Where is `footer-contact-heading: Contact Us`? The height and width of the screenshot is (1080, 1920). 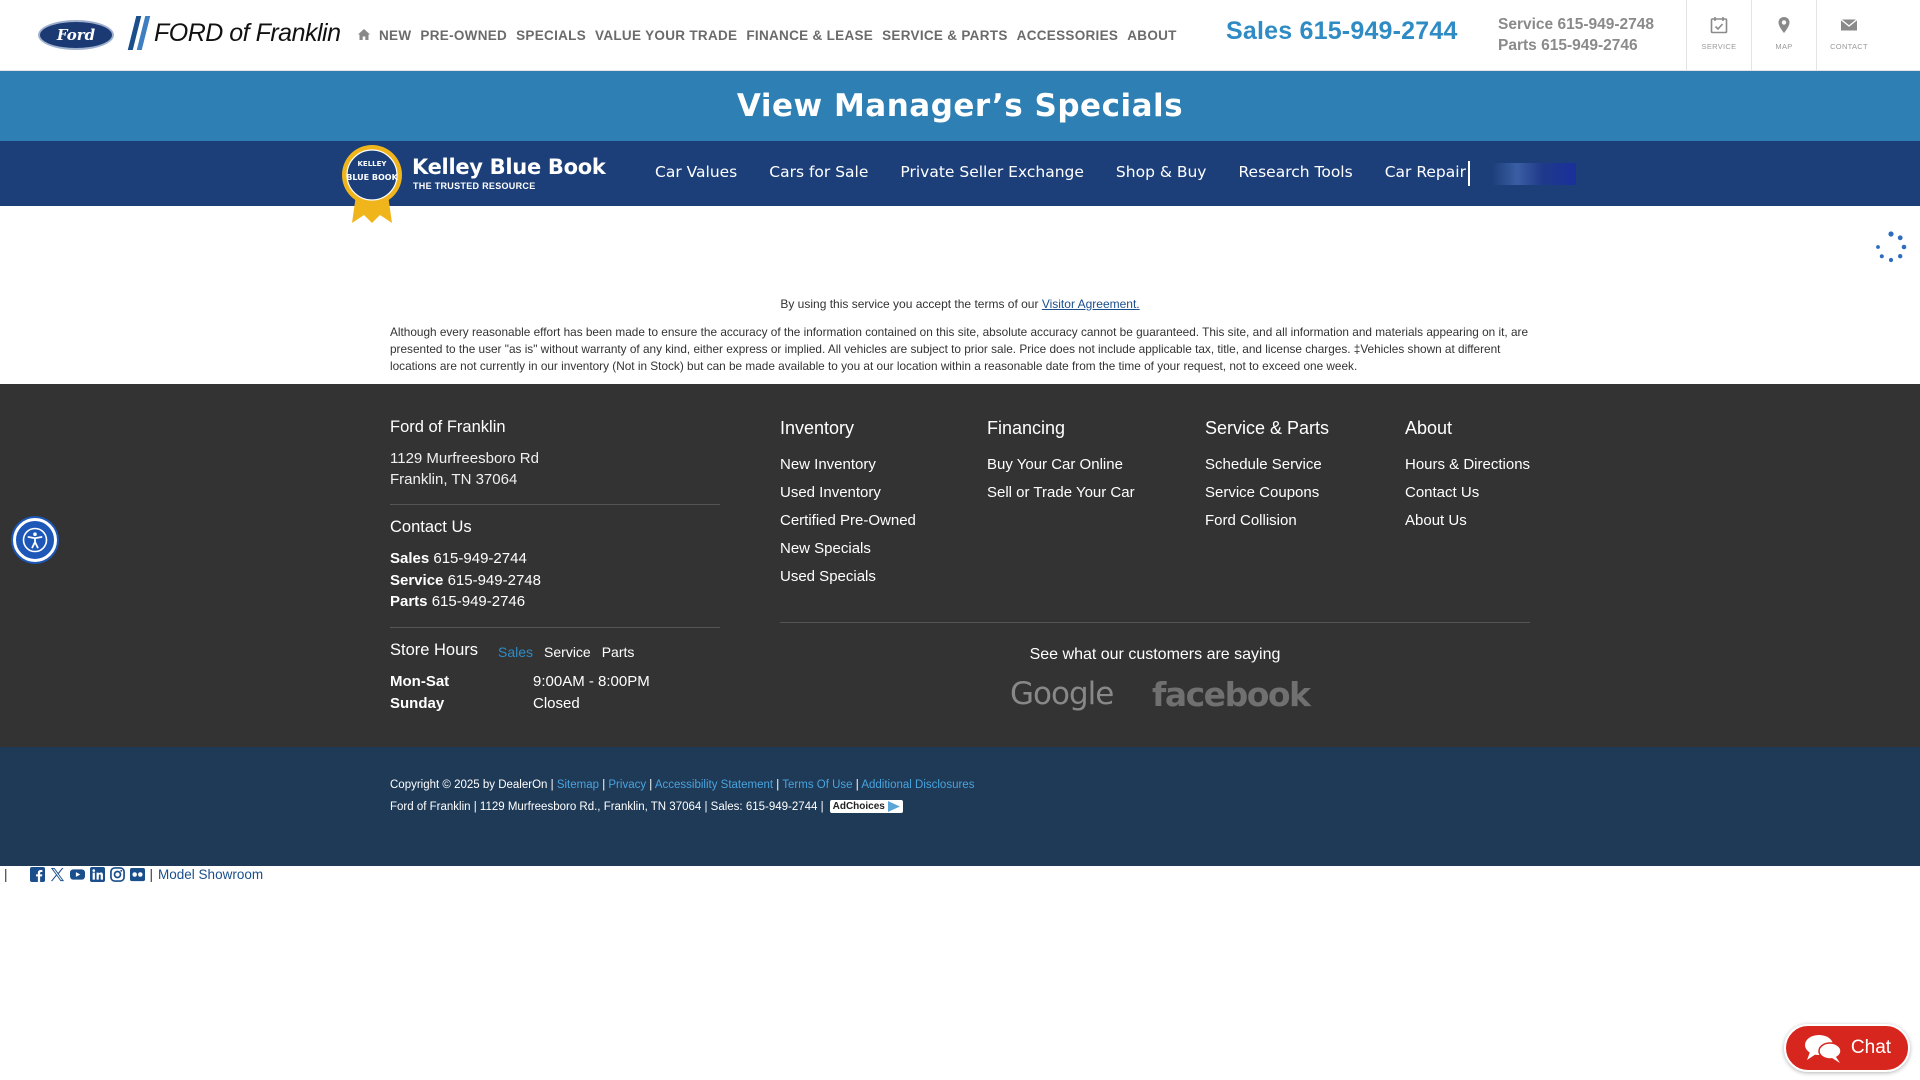
footer-contact-heading: Contact Us is located at coordinates (431, 527).